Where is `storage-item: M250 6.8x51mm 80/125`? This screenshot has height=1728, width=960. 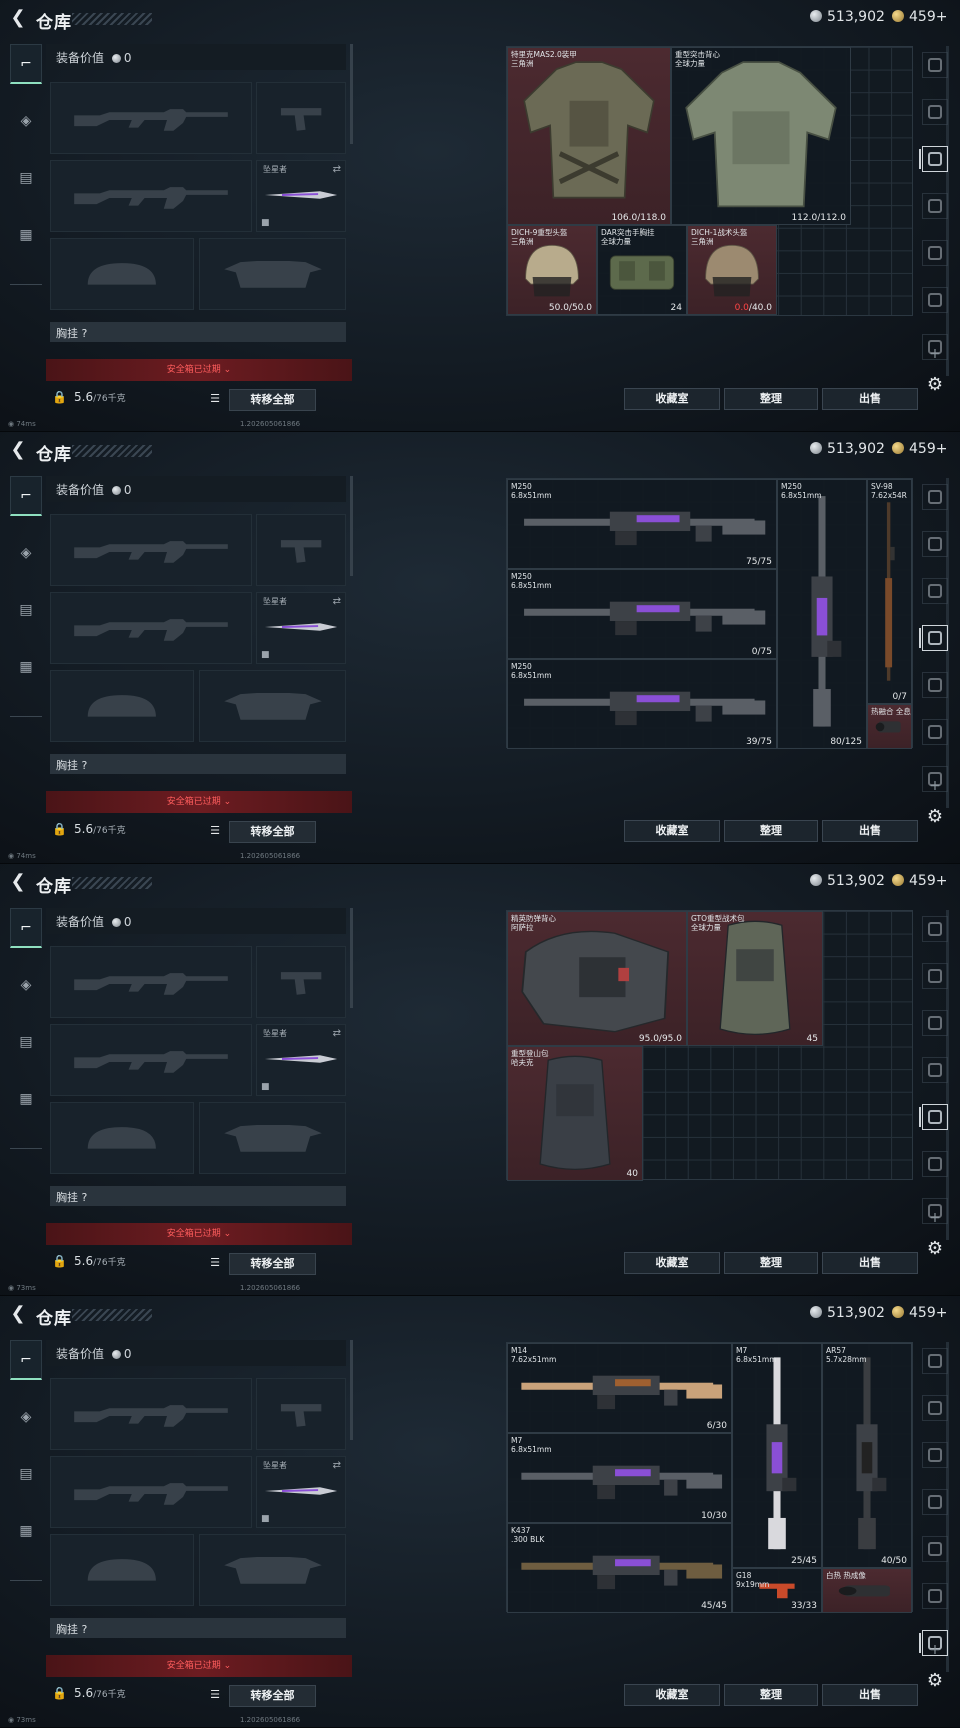 storage-item: M250 6.8x51mm 80/125 is located at coordinates (822, 614).